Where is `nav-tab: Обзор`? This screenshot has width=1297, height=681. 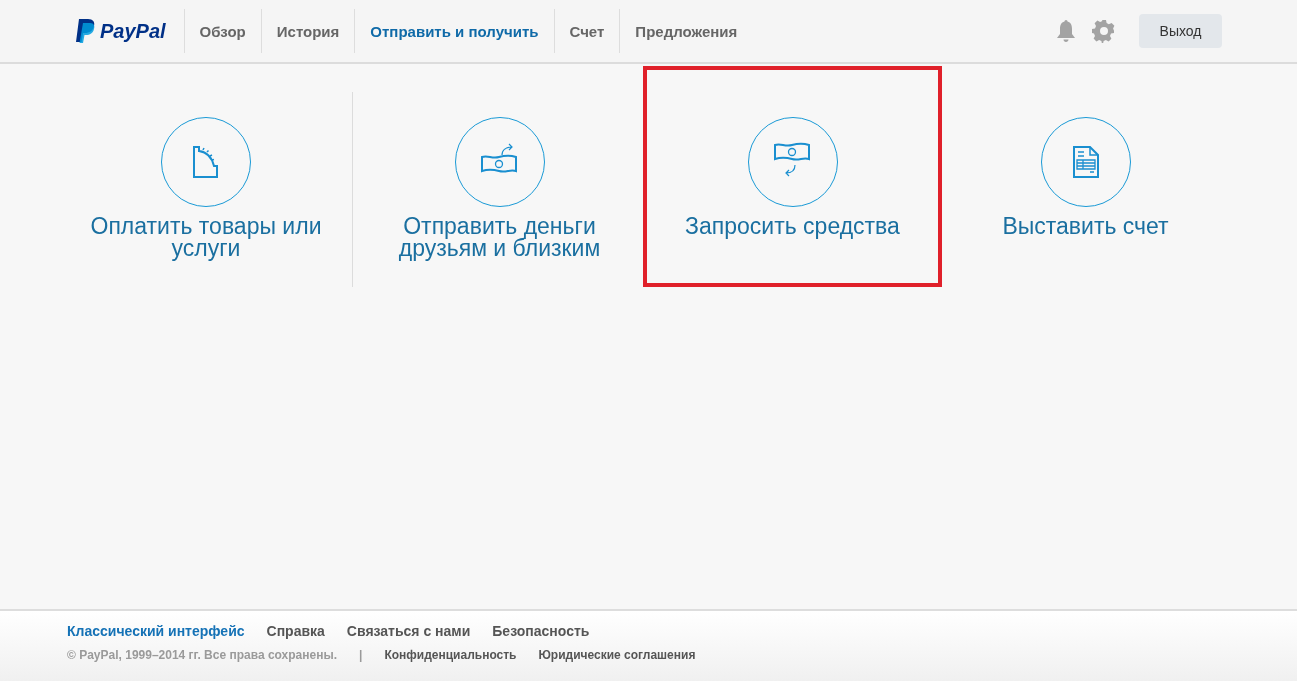
nav-tab: Обзор is located at coordinates (223, 31).